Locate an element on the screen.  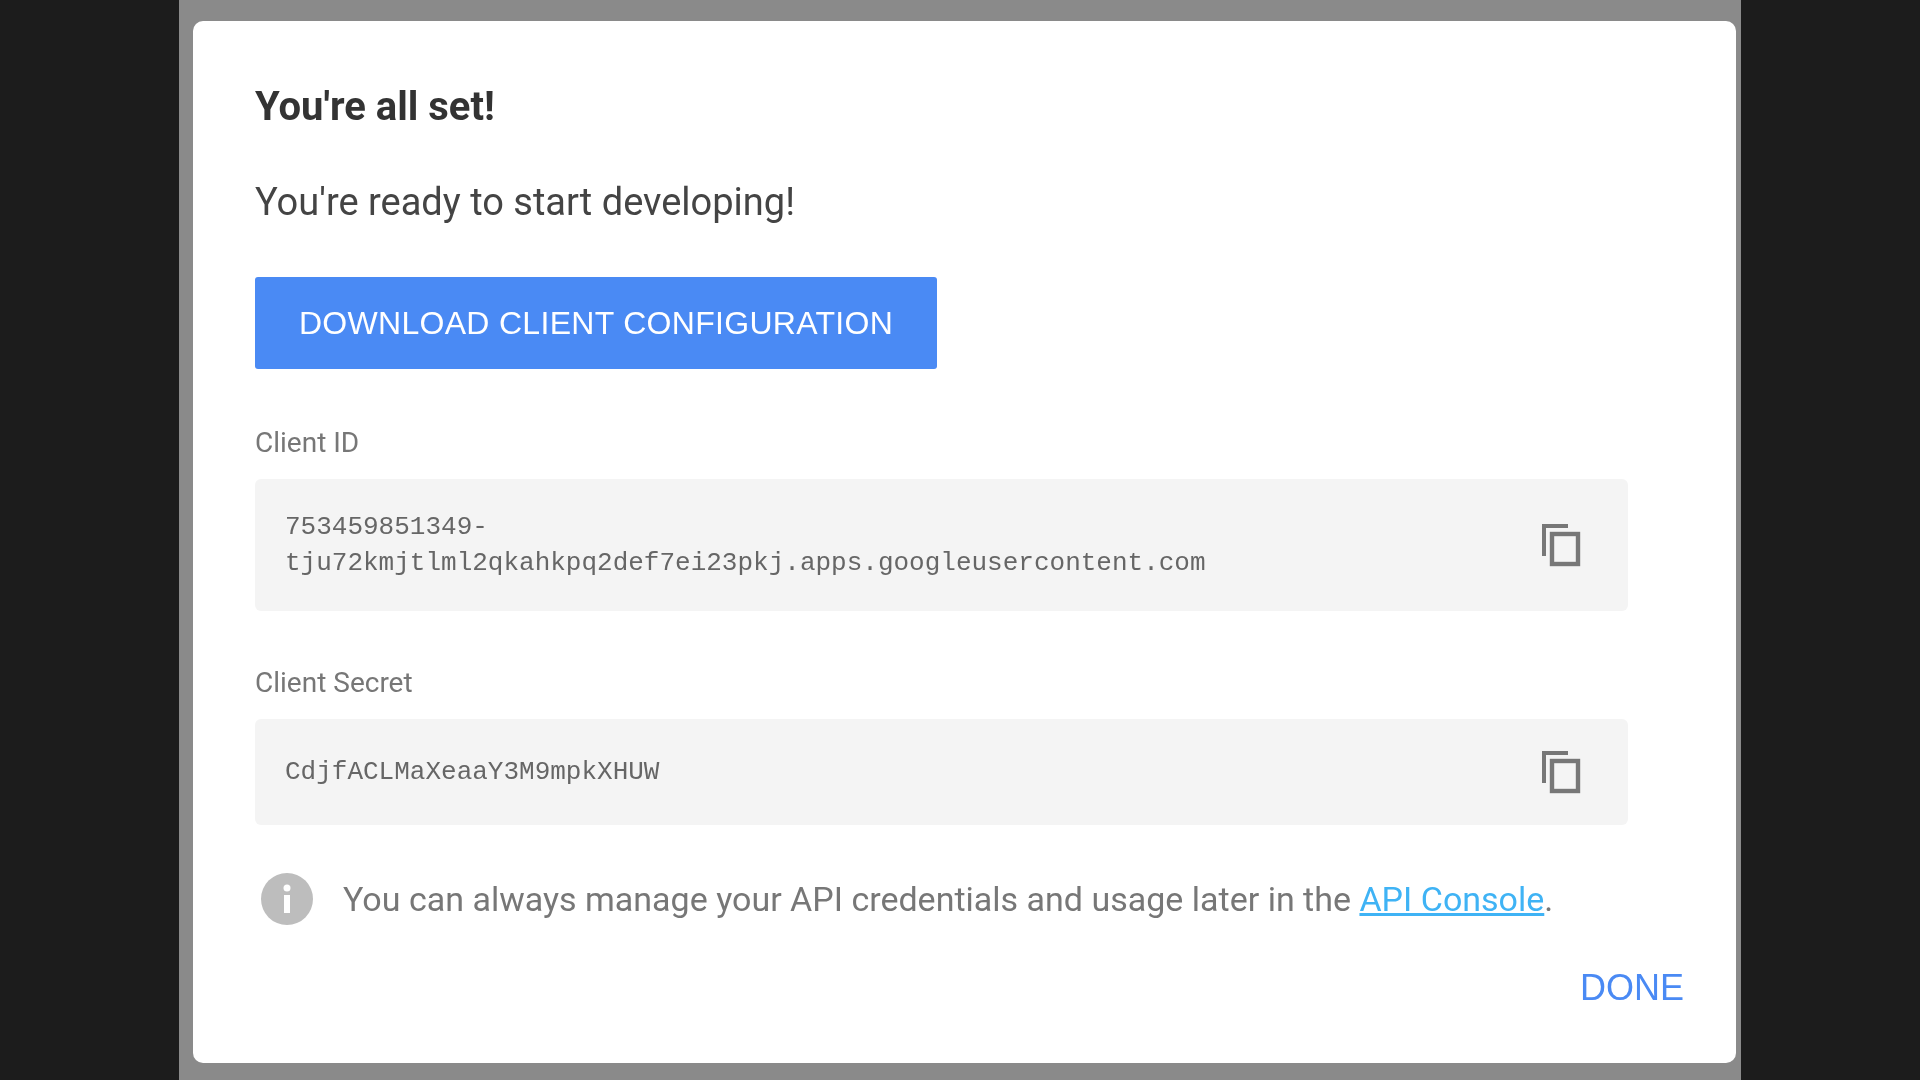
credential-field: 753459851349- tju72kmjtlml2qkahkpq2def7ei23pkj.apps.googleusercontent.com is located at coordinates (941, 545).